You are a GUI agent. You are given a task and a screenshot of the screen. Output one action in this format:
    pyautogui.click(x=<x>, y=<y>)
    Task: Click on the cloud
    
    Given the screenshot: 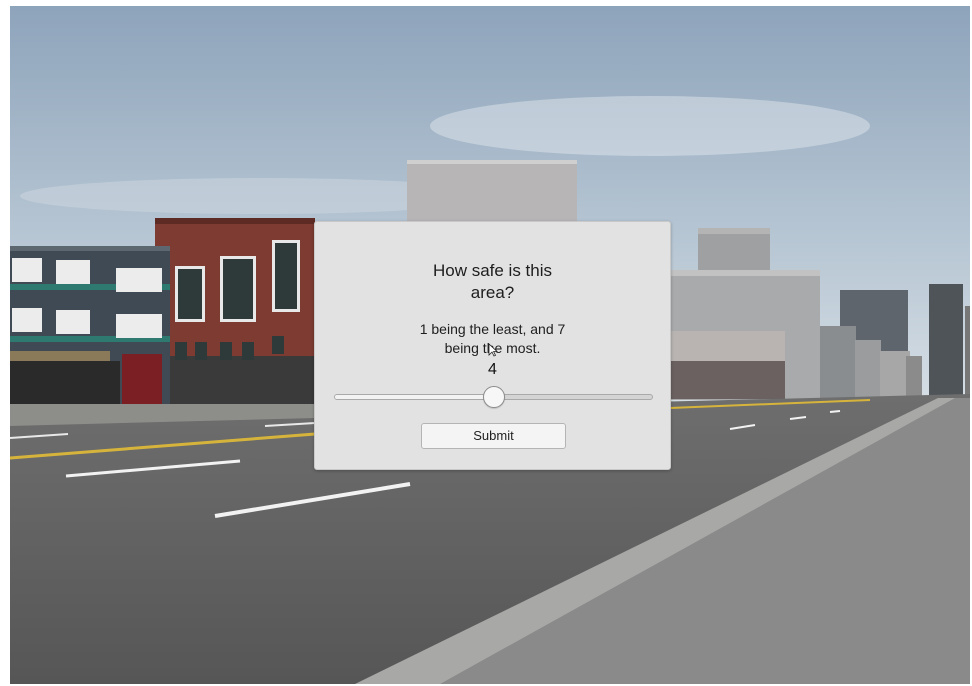 What is the action you would take?
    pyautogui.click(x=650, y=126)
    